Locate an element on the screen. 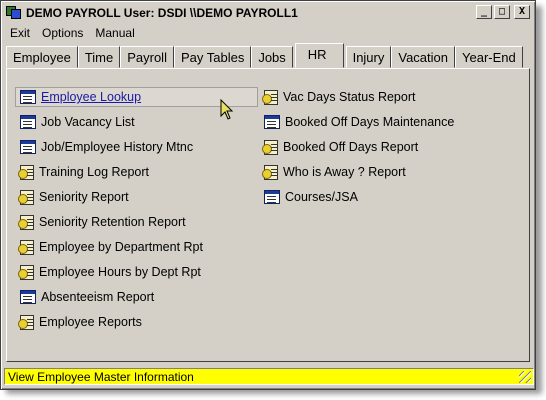 The image size is (546, 400). tab-year-end: Year-End is located at coordinates (489, 57).